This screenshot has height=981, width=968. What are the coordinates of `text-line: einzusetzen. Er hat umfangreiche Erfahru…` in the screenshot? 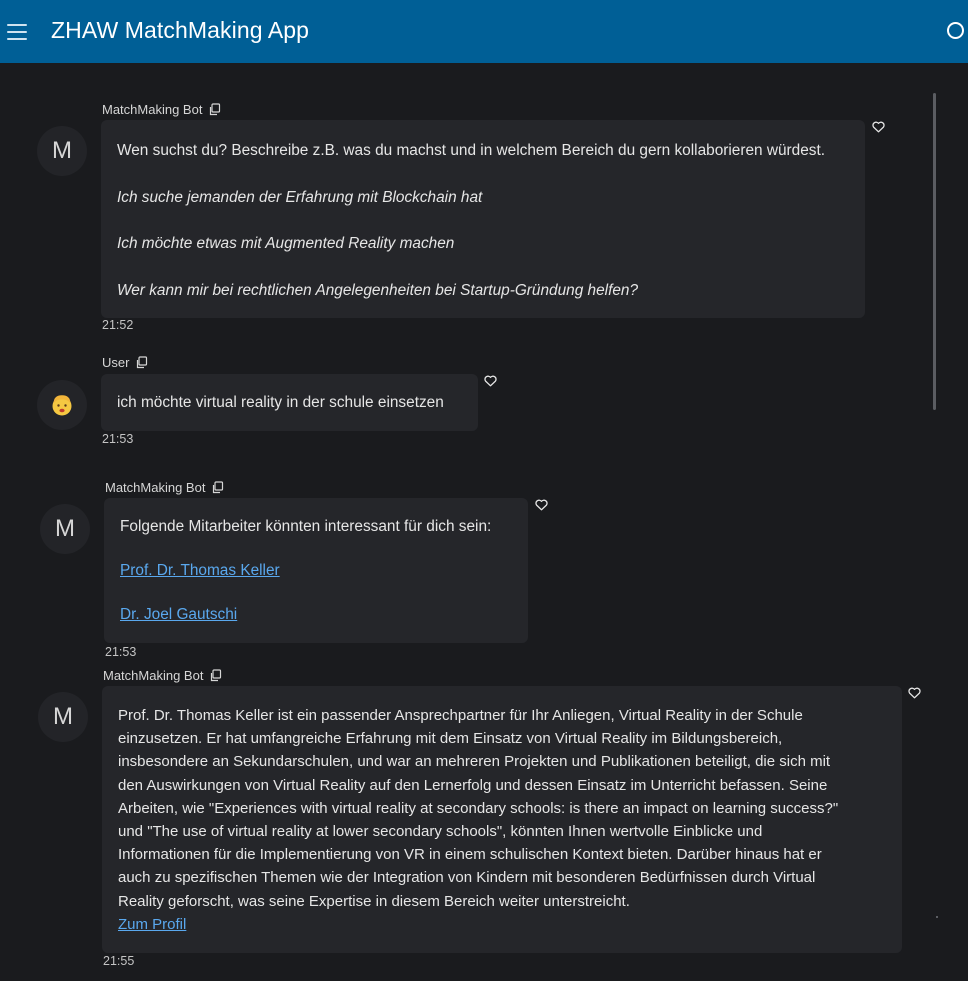 It's located at (450, 739).